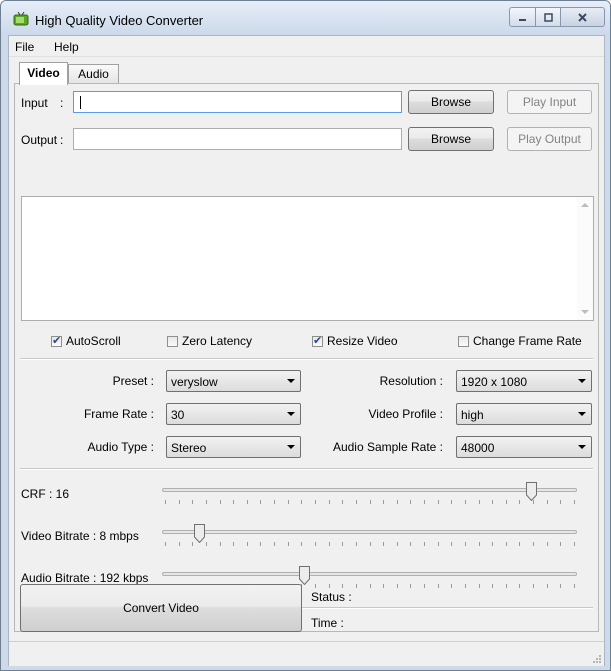  I want to click on menu-bar: File Help, so click(306, 46).